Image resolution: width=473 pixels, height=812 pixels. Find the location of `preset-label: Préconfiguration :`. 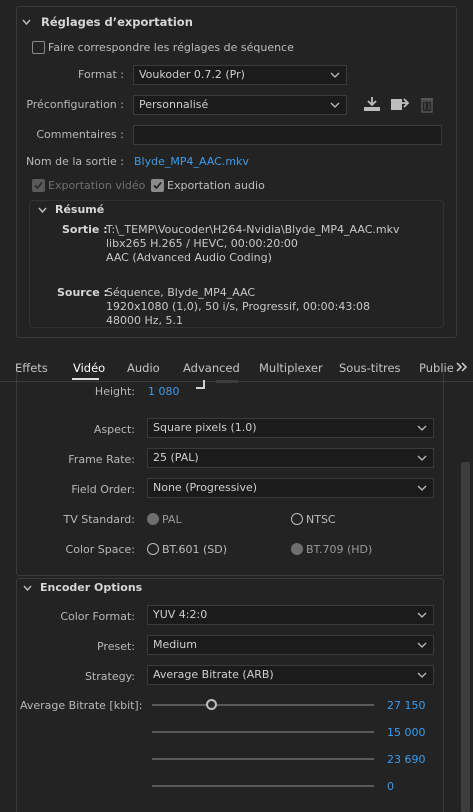

preset-label: Préconfiguration : is located at coordinates (75, 104).